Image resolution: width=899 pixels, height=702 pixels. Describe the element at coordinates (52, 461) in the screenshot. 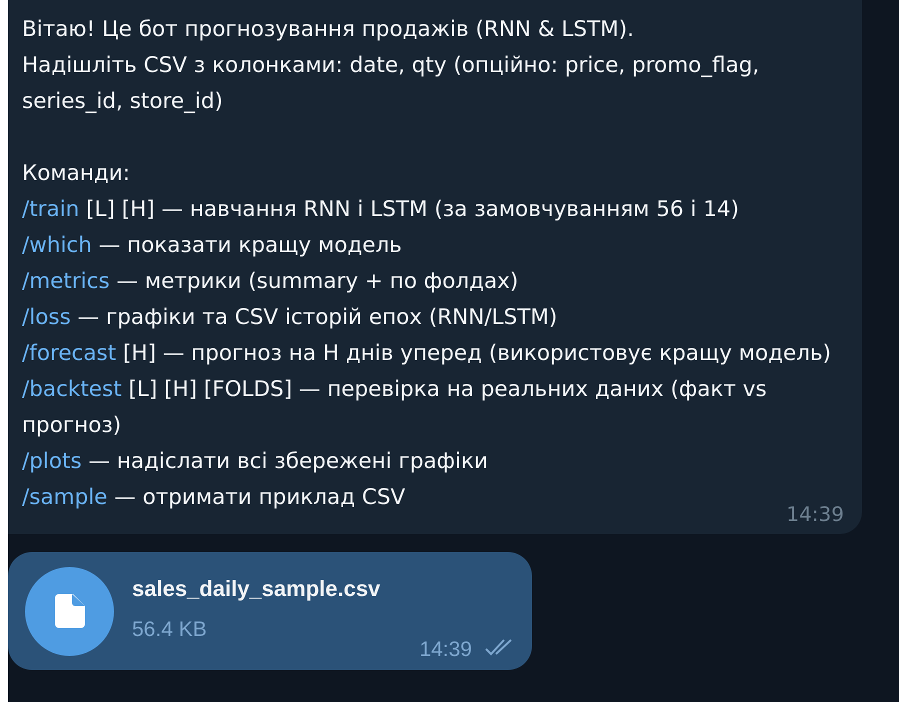

I see `command-link: /plots` at that location.